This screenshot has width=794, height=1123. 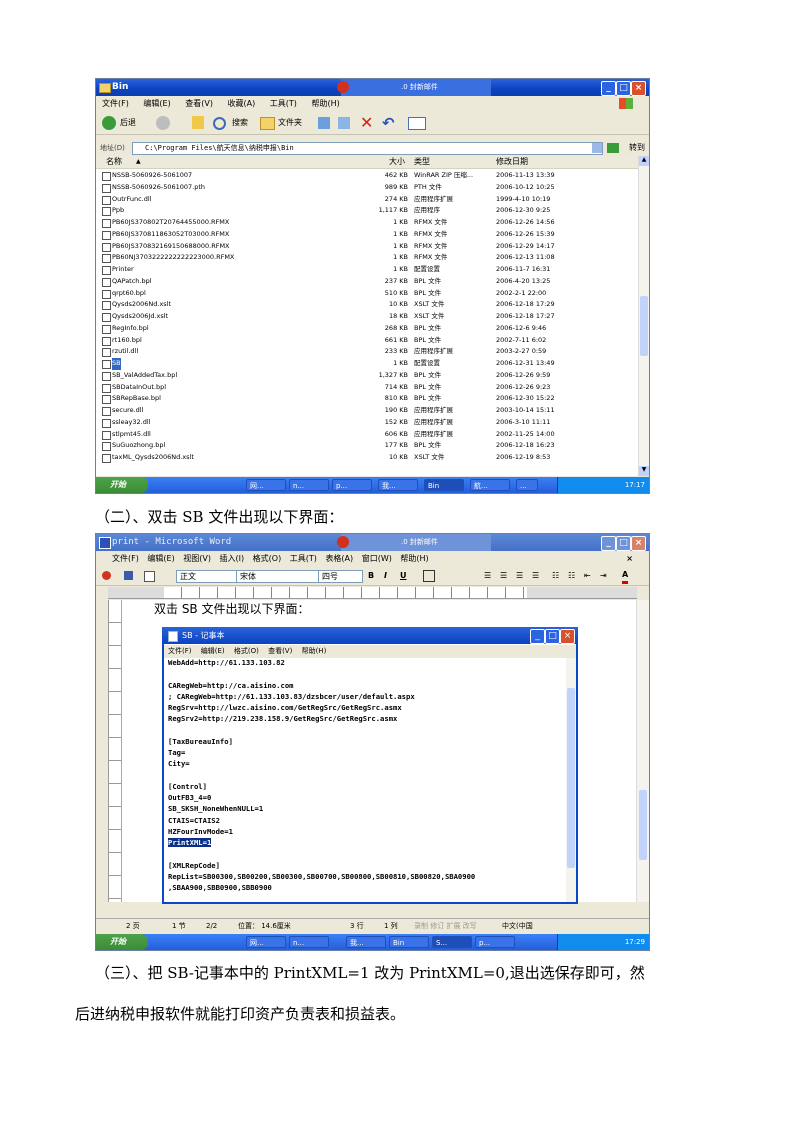 I want to click on vertical-ruler, so click(x=115, y=751).